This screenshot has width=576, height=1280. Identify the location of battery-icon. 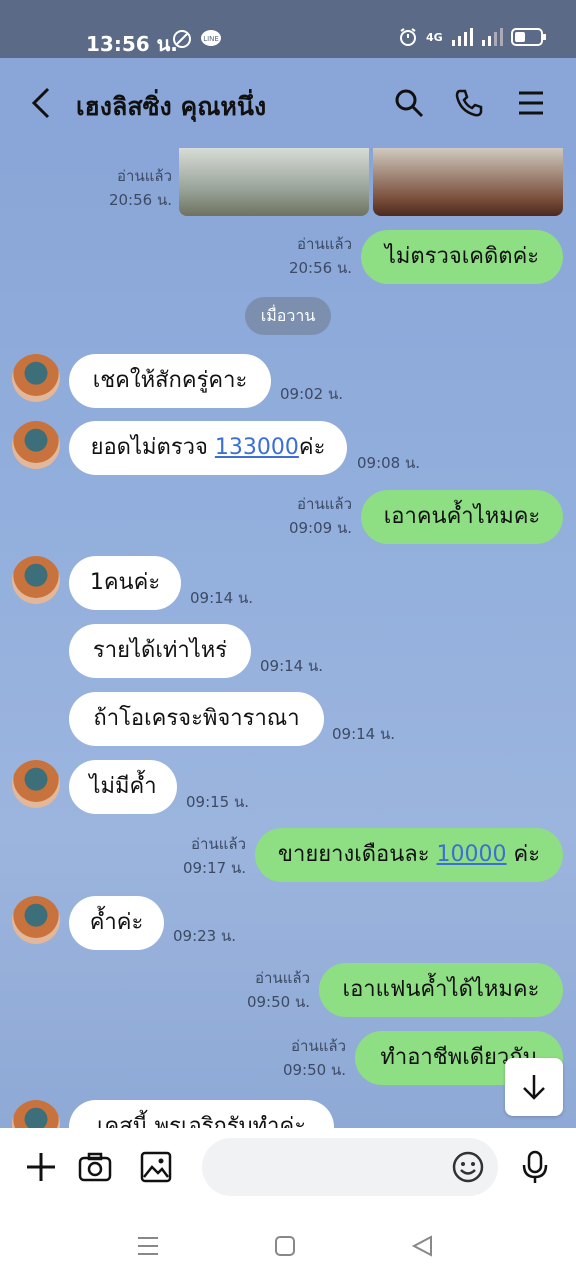
(528, 37).